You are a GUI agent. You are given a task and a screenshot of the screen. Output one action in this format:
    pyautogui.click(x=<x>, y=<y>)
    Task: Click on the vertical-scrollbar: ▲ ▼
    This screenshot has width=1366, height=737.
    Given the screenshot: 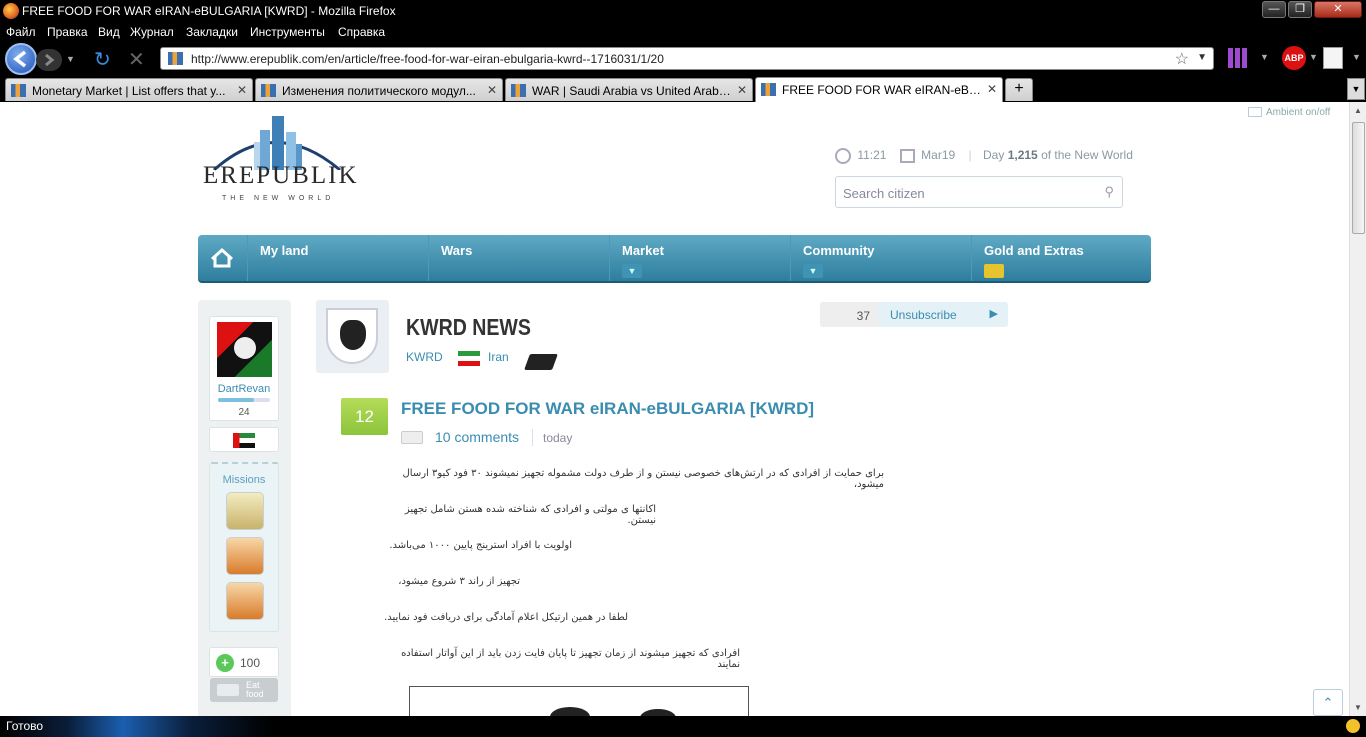 What is the action you would take?
    pyautogui.click(x=1357, y=409)
    